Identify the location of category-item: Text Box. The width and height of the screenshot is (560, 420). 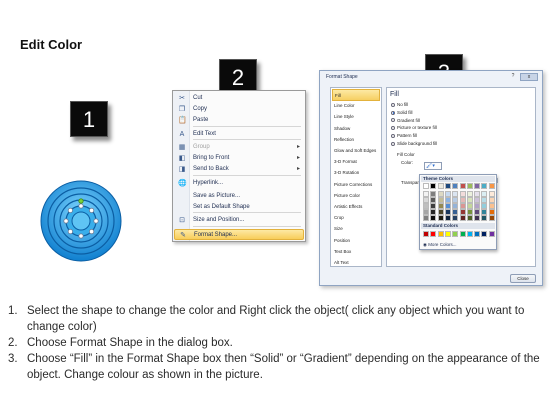
(356, 252).